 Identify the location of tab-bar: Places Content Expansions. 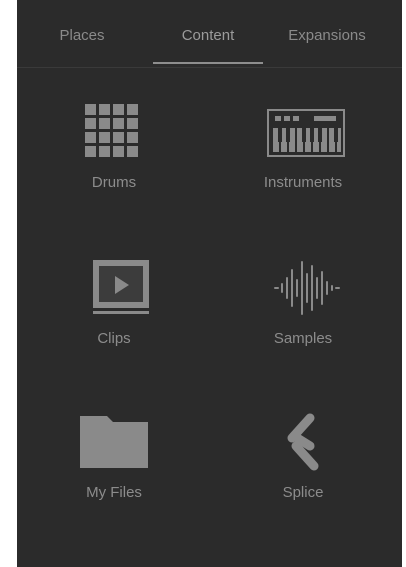
(209, 34).